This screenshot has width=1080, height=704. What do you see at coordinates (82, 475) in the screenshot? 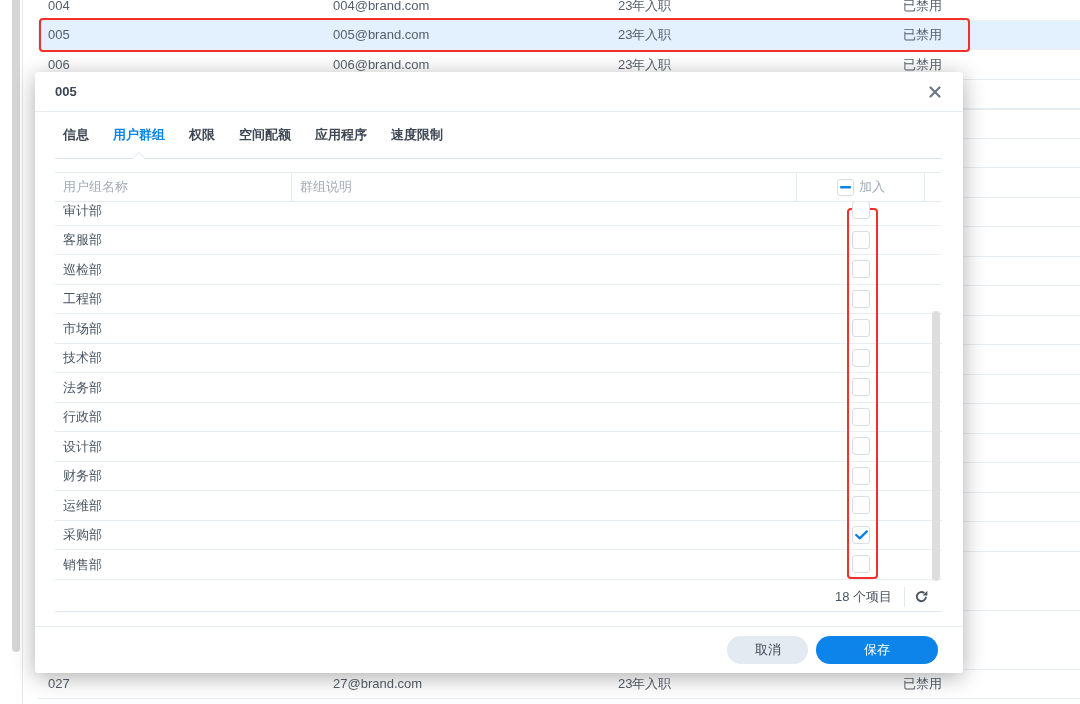
I see `table-cell: 财务部` at bounding box center [82, 475].